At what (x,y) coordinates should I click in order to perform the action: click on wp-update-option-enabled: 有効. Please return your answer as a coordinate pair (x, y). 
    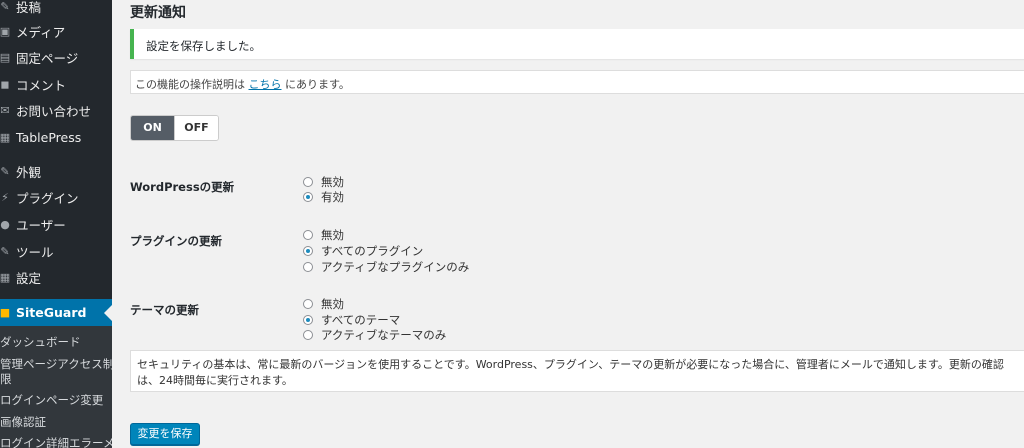
    Looking at the image, I should click on (323, 197).